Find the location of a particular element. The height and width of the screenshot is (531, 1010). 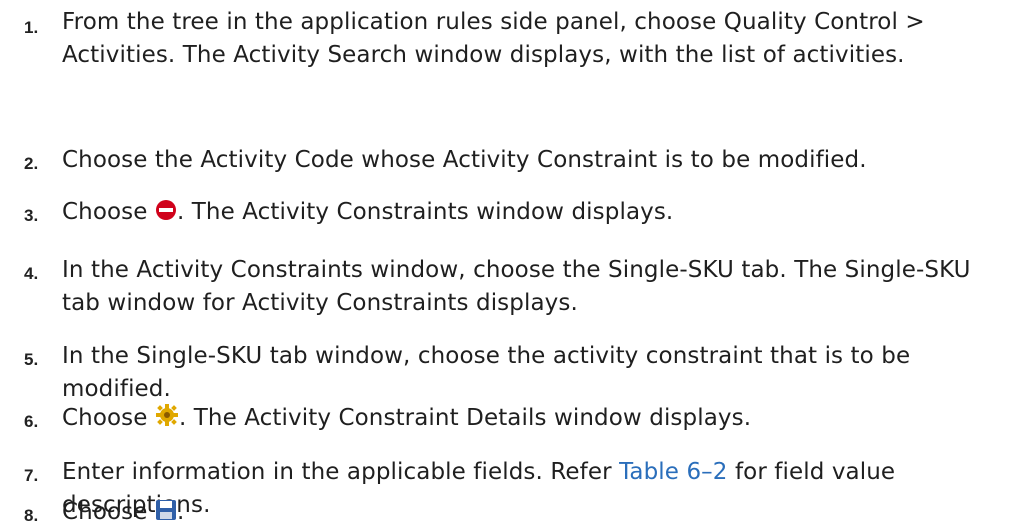

save-icon is located at coordinates (166, 514).